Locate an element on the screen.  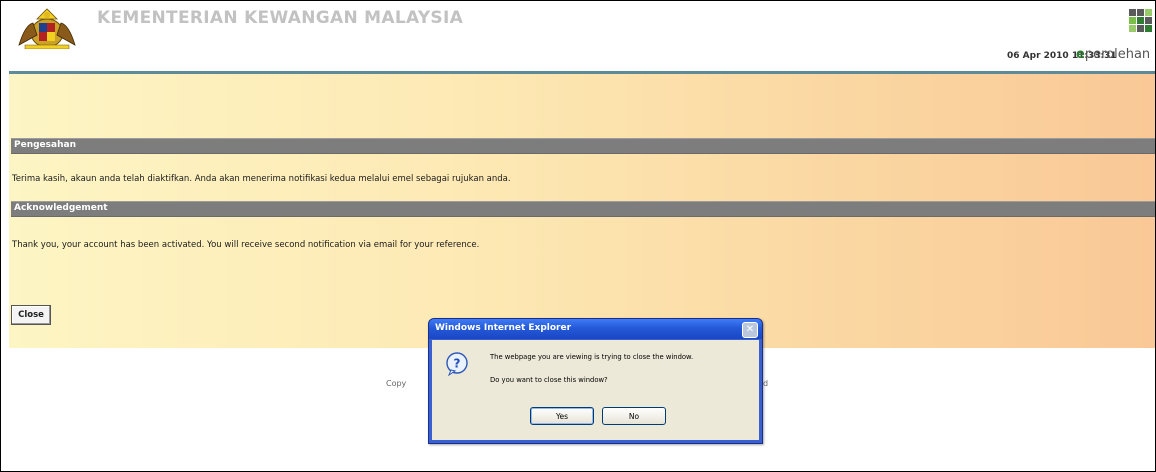
section-heading-text: Pengesahan is located at coordinates (45, 145).